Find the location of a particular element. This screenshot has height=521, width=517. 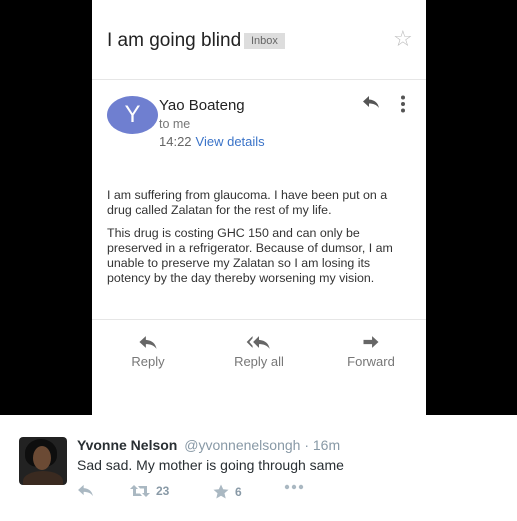

reply-all-label: Reply all is located at coordinates (259, 361).